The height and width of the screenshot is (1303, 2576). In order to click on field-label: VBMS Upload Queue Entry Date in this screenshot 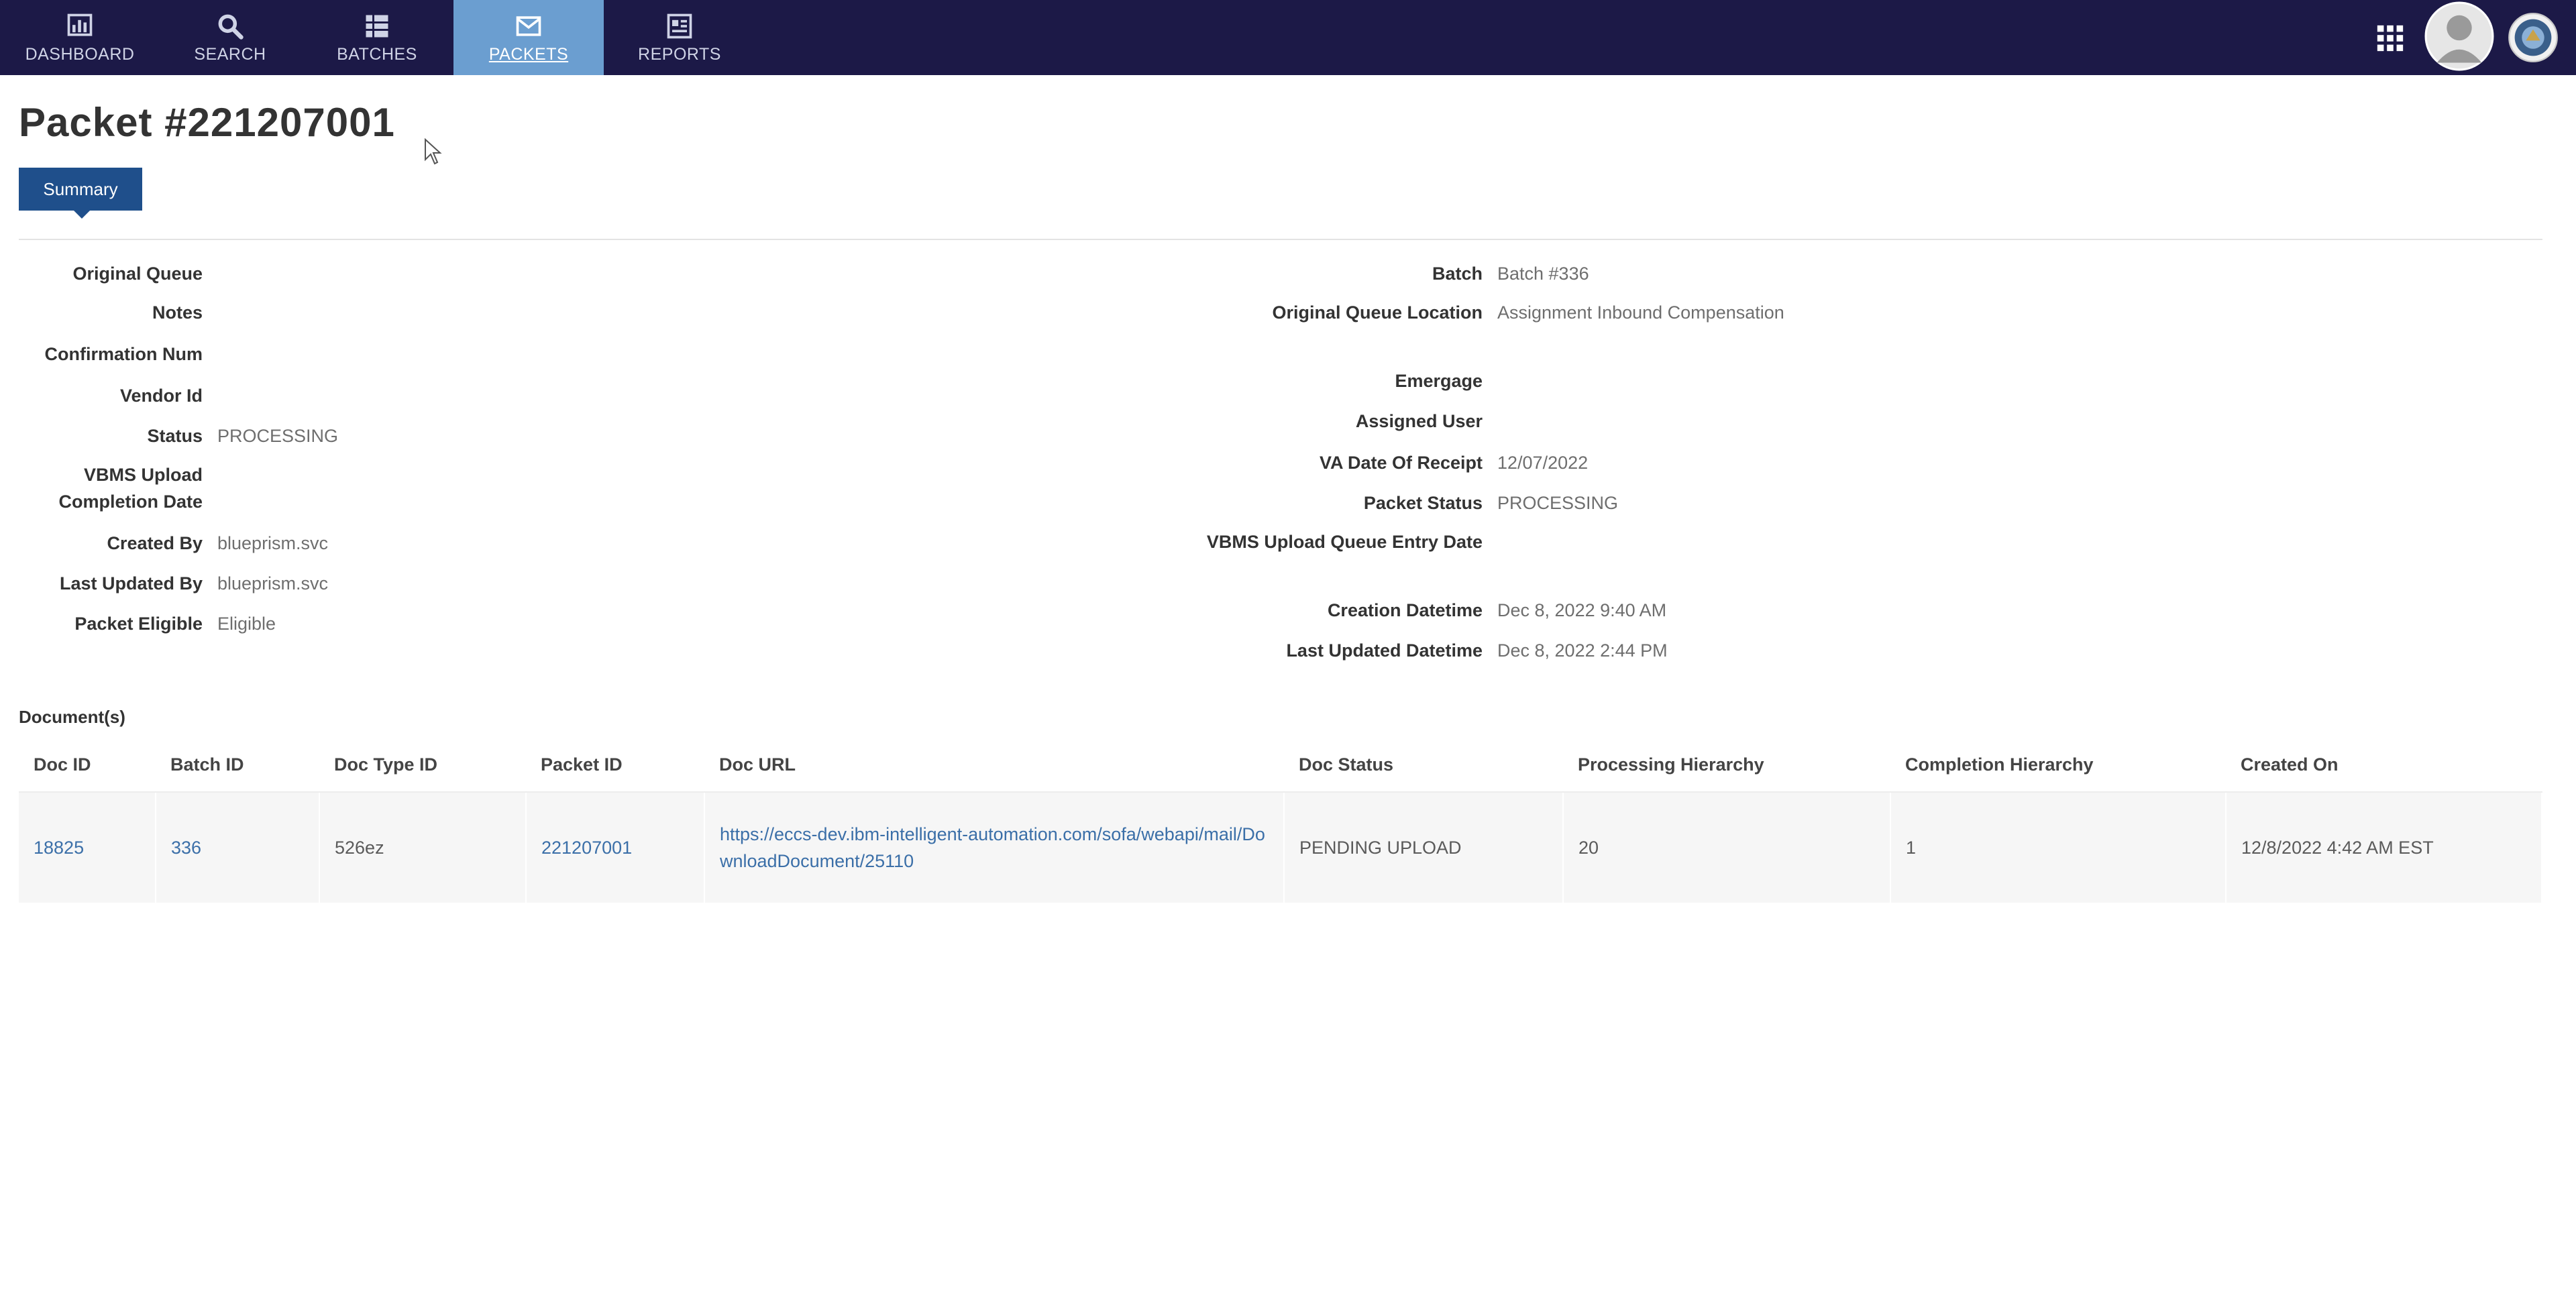, I will do `click(1344, 542)`.